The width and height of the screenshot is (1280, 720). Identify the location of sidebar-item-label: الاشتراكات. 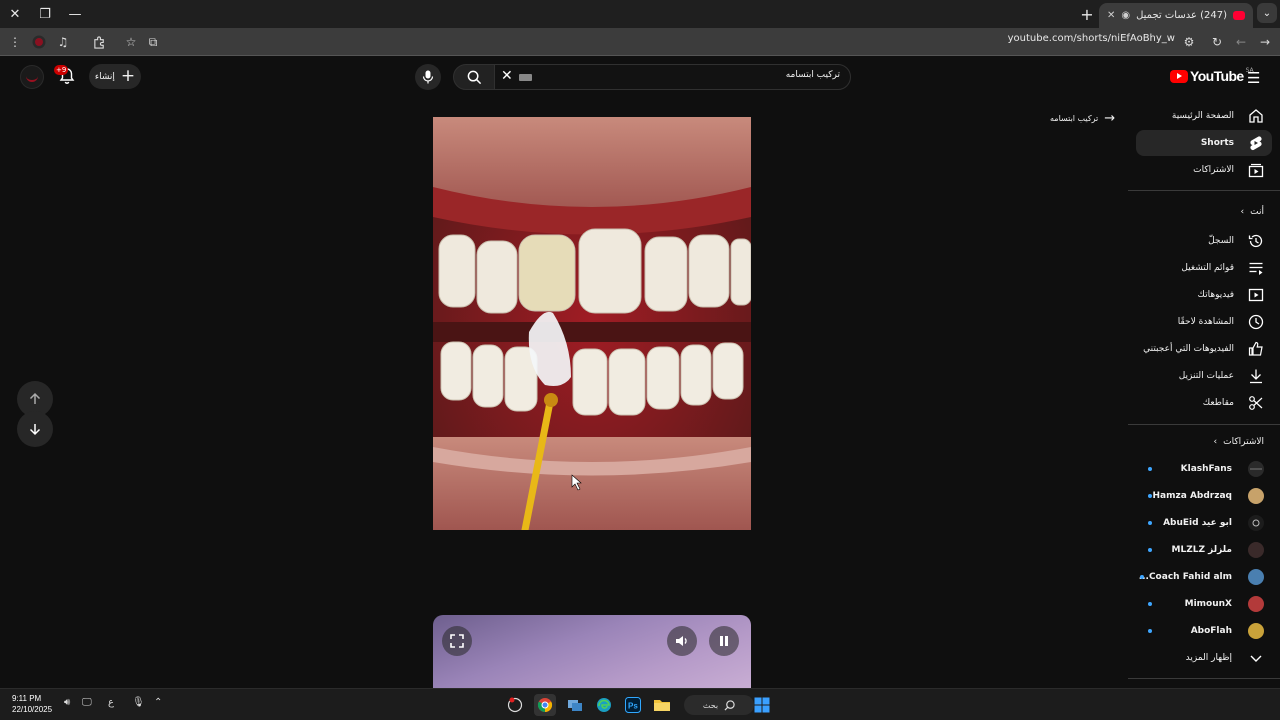
(1213, 170).